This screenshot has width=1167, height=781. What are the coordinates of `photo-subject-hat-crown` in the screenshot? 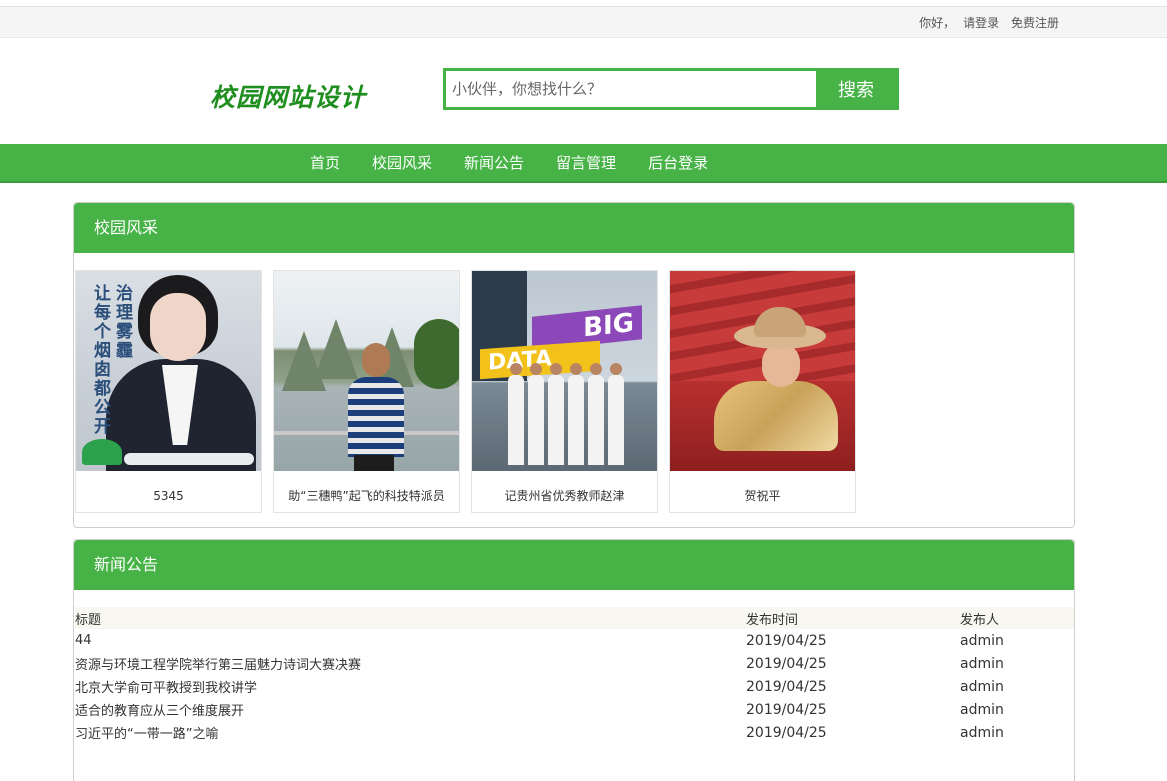 It's located at (780, 322).